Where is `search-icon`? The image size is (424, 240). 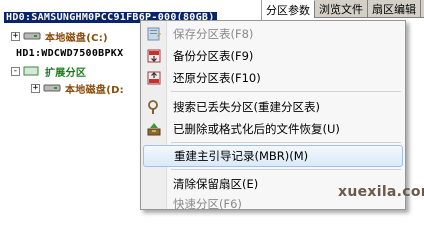 search-icon is located at coordinates (153, 107).